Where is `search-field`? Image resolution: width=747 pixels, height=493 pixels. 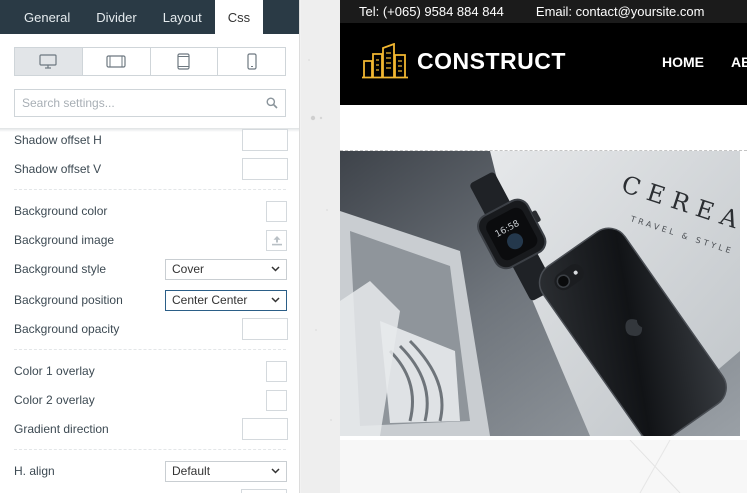
search-field is located at coordinates (150, 103).